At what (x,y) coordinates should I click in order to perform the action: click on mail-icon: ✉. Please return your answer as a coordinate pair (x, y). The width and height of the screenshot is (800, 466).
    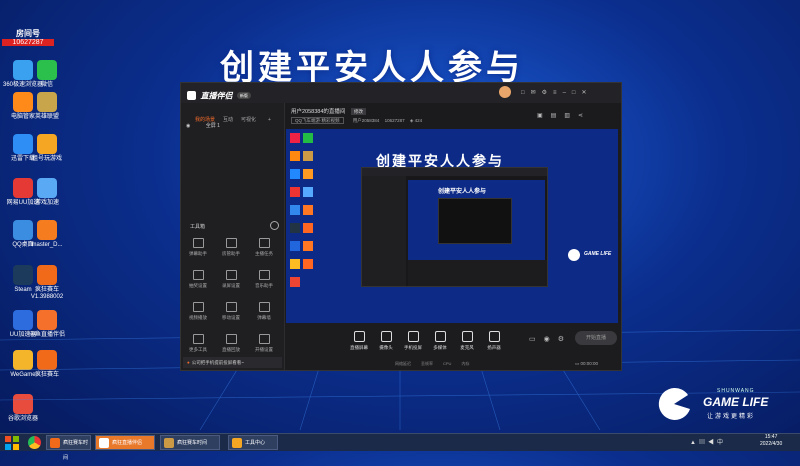
    Looking at the image, I should click on (536, 93).